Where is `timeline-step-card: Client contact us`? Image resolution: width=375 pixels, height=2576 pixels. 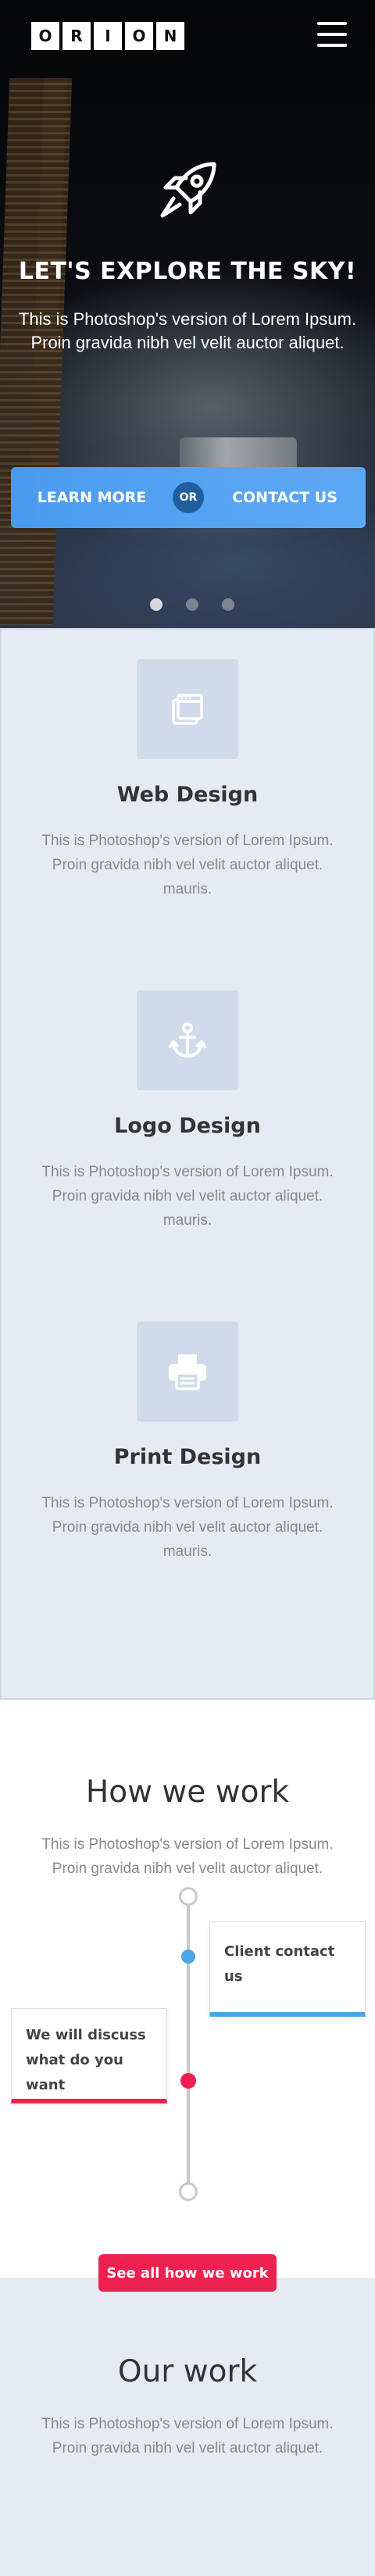 timeline-step-card: Client contact us is located at coordinates (287, 1969).